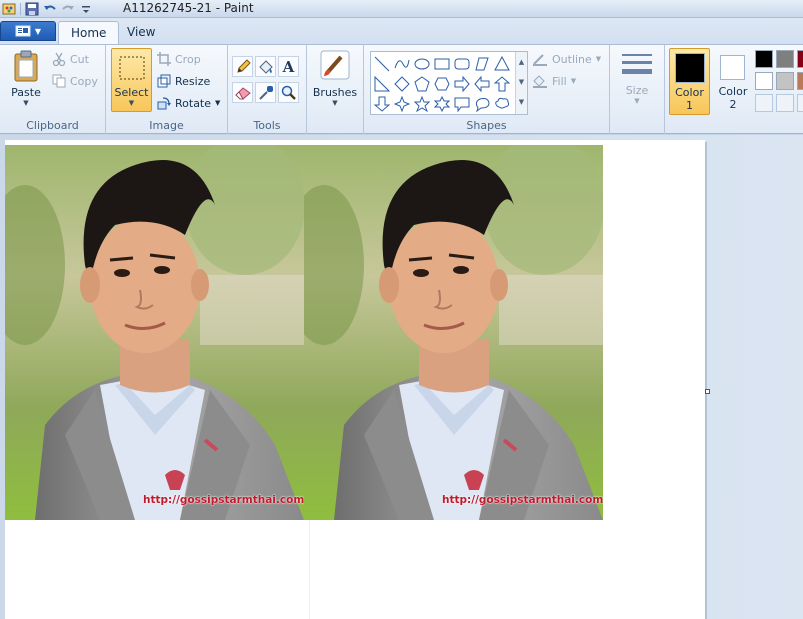 This screenshot has height=619, width=803. What do you see at coordinates (707, 391) in the screenshot?
I see `canvas-resize-handle` at bounding box center [707, 391].